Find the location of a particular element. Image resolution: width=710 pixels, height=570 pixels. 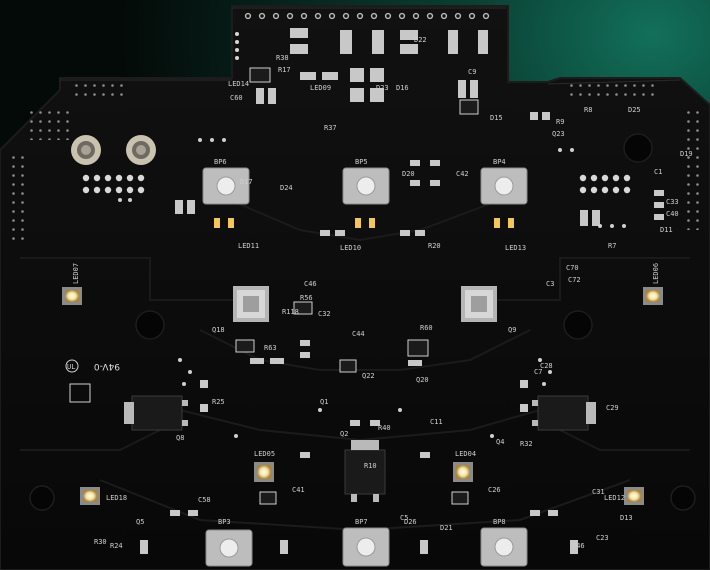

silk-passive-26: C28 is located at coordinates (546, 366).